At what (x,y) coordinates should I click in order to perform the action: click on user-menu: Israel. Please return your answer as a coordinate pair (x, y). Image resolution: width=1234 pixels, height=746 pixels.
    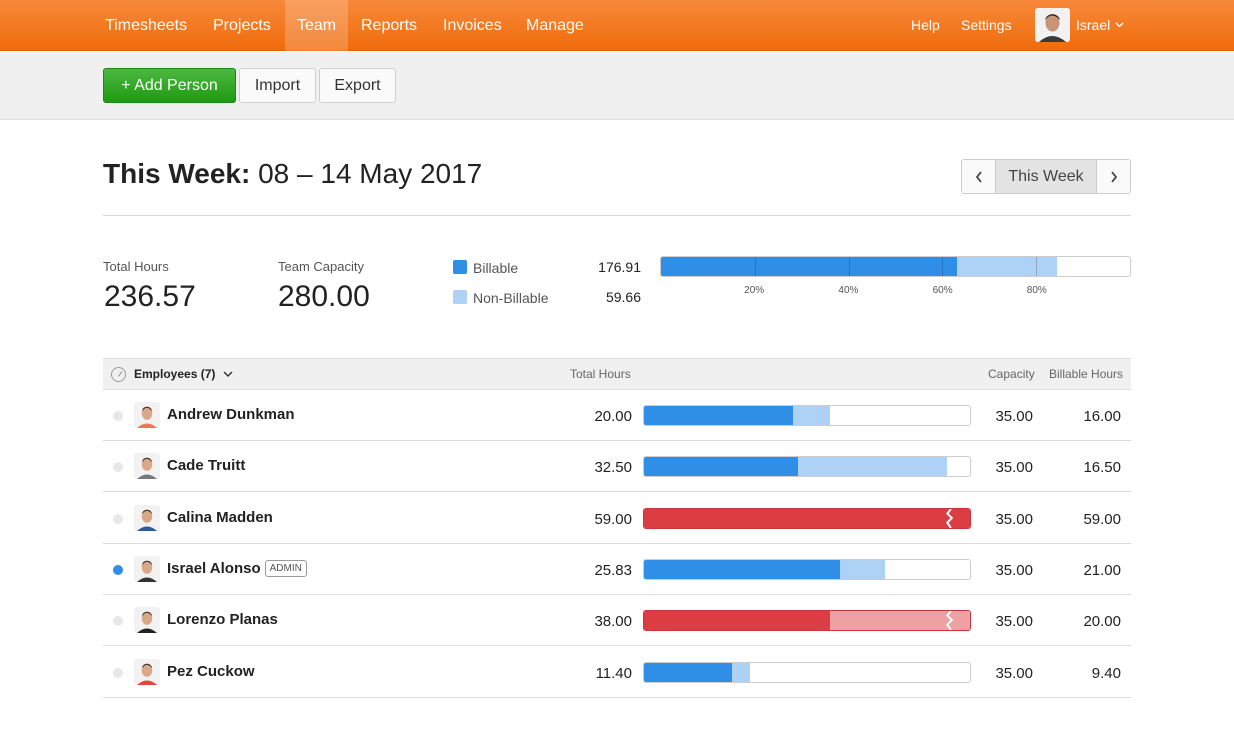
    Looking at the image, I should click on (1079, 25).